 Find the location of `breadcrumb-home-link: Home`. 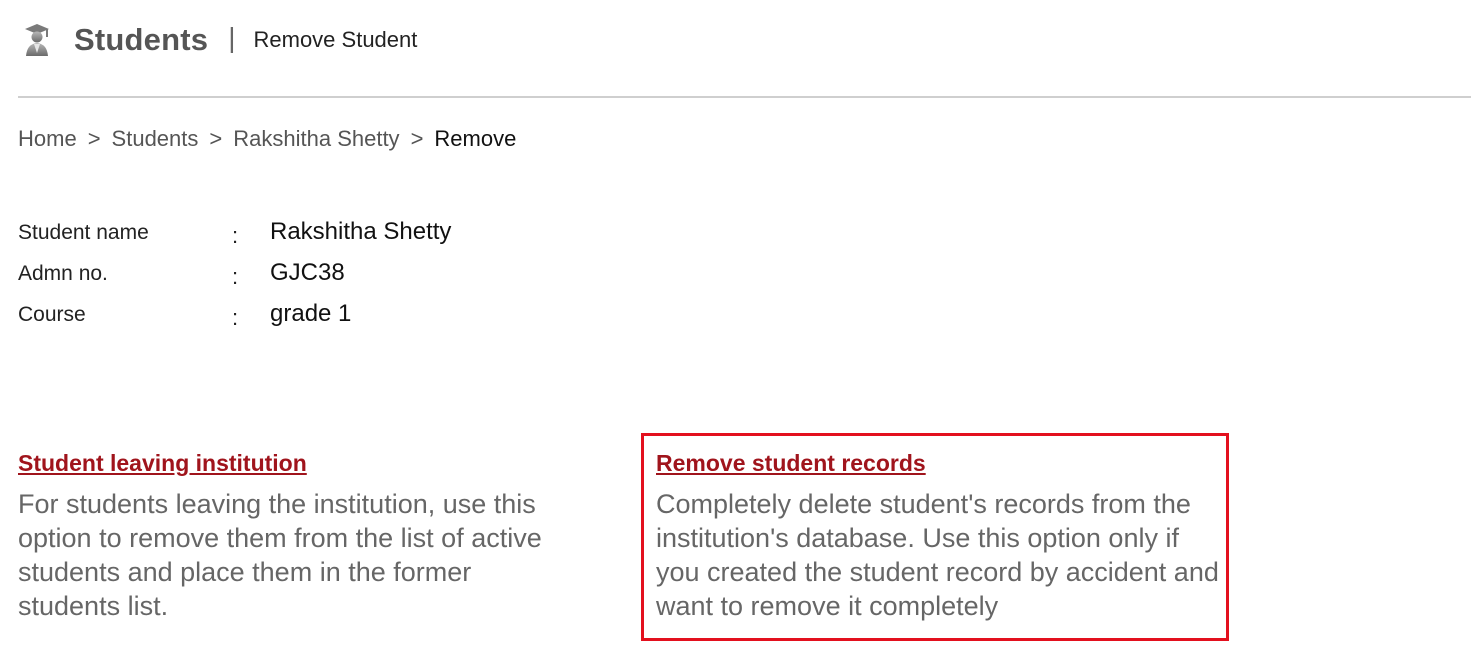

breadcrumb-home-link: Home is located at coordinates (47, 139).